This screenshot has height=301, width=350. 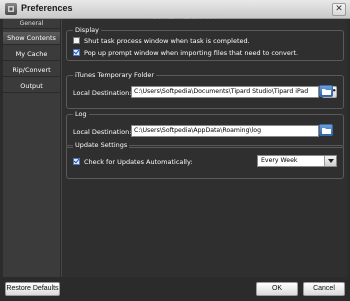 I want to click on sidebar-item-general: General, so click(x=31, y=24).